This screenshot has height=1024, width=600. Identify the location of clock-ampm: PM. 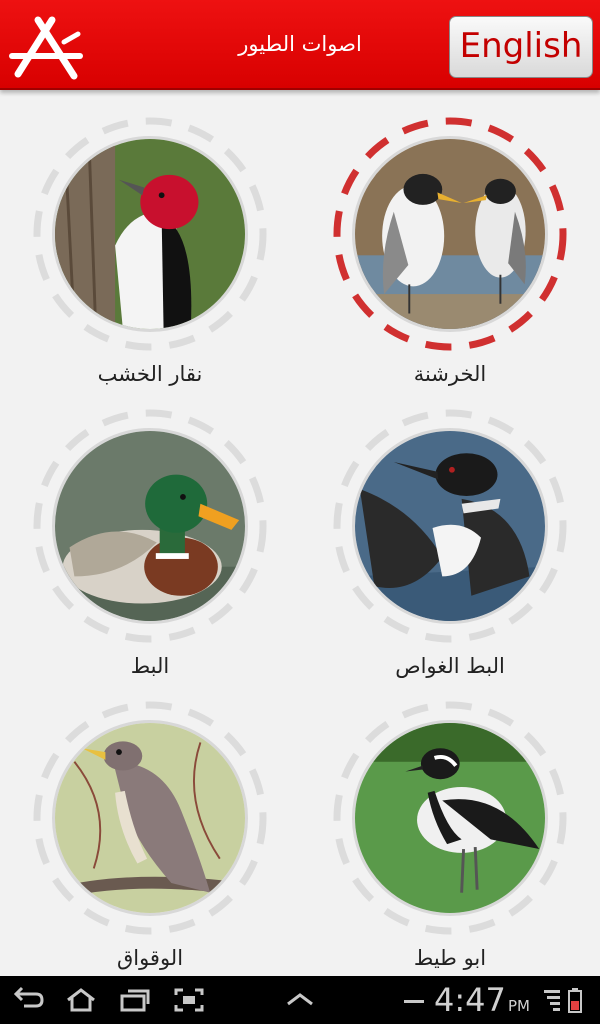
(519, 1006).